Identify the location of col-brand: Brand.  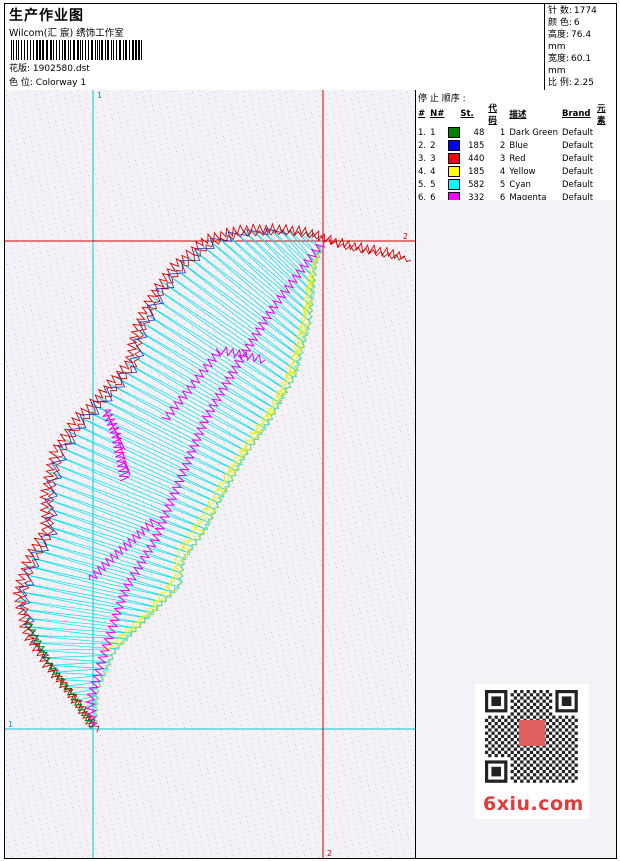
(576, 114).